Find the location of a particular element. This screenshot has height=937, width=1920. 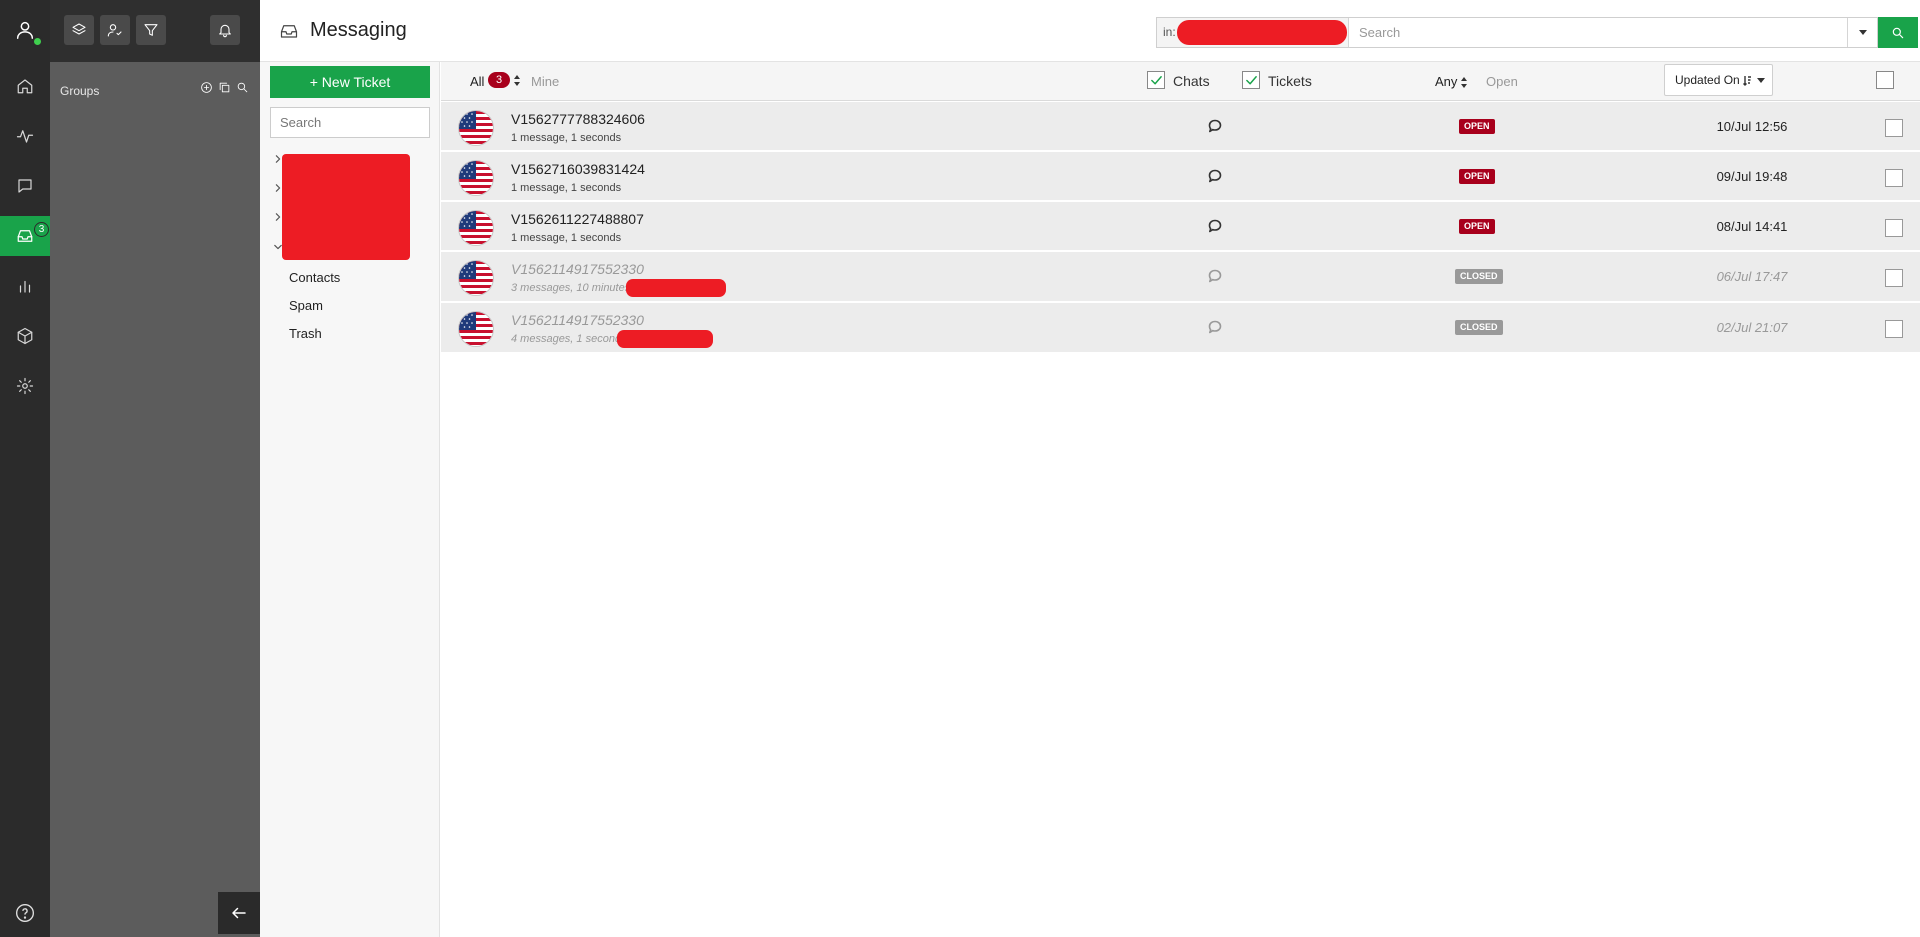

user-check-icon is located at coordinates (114, 30).